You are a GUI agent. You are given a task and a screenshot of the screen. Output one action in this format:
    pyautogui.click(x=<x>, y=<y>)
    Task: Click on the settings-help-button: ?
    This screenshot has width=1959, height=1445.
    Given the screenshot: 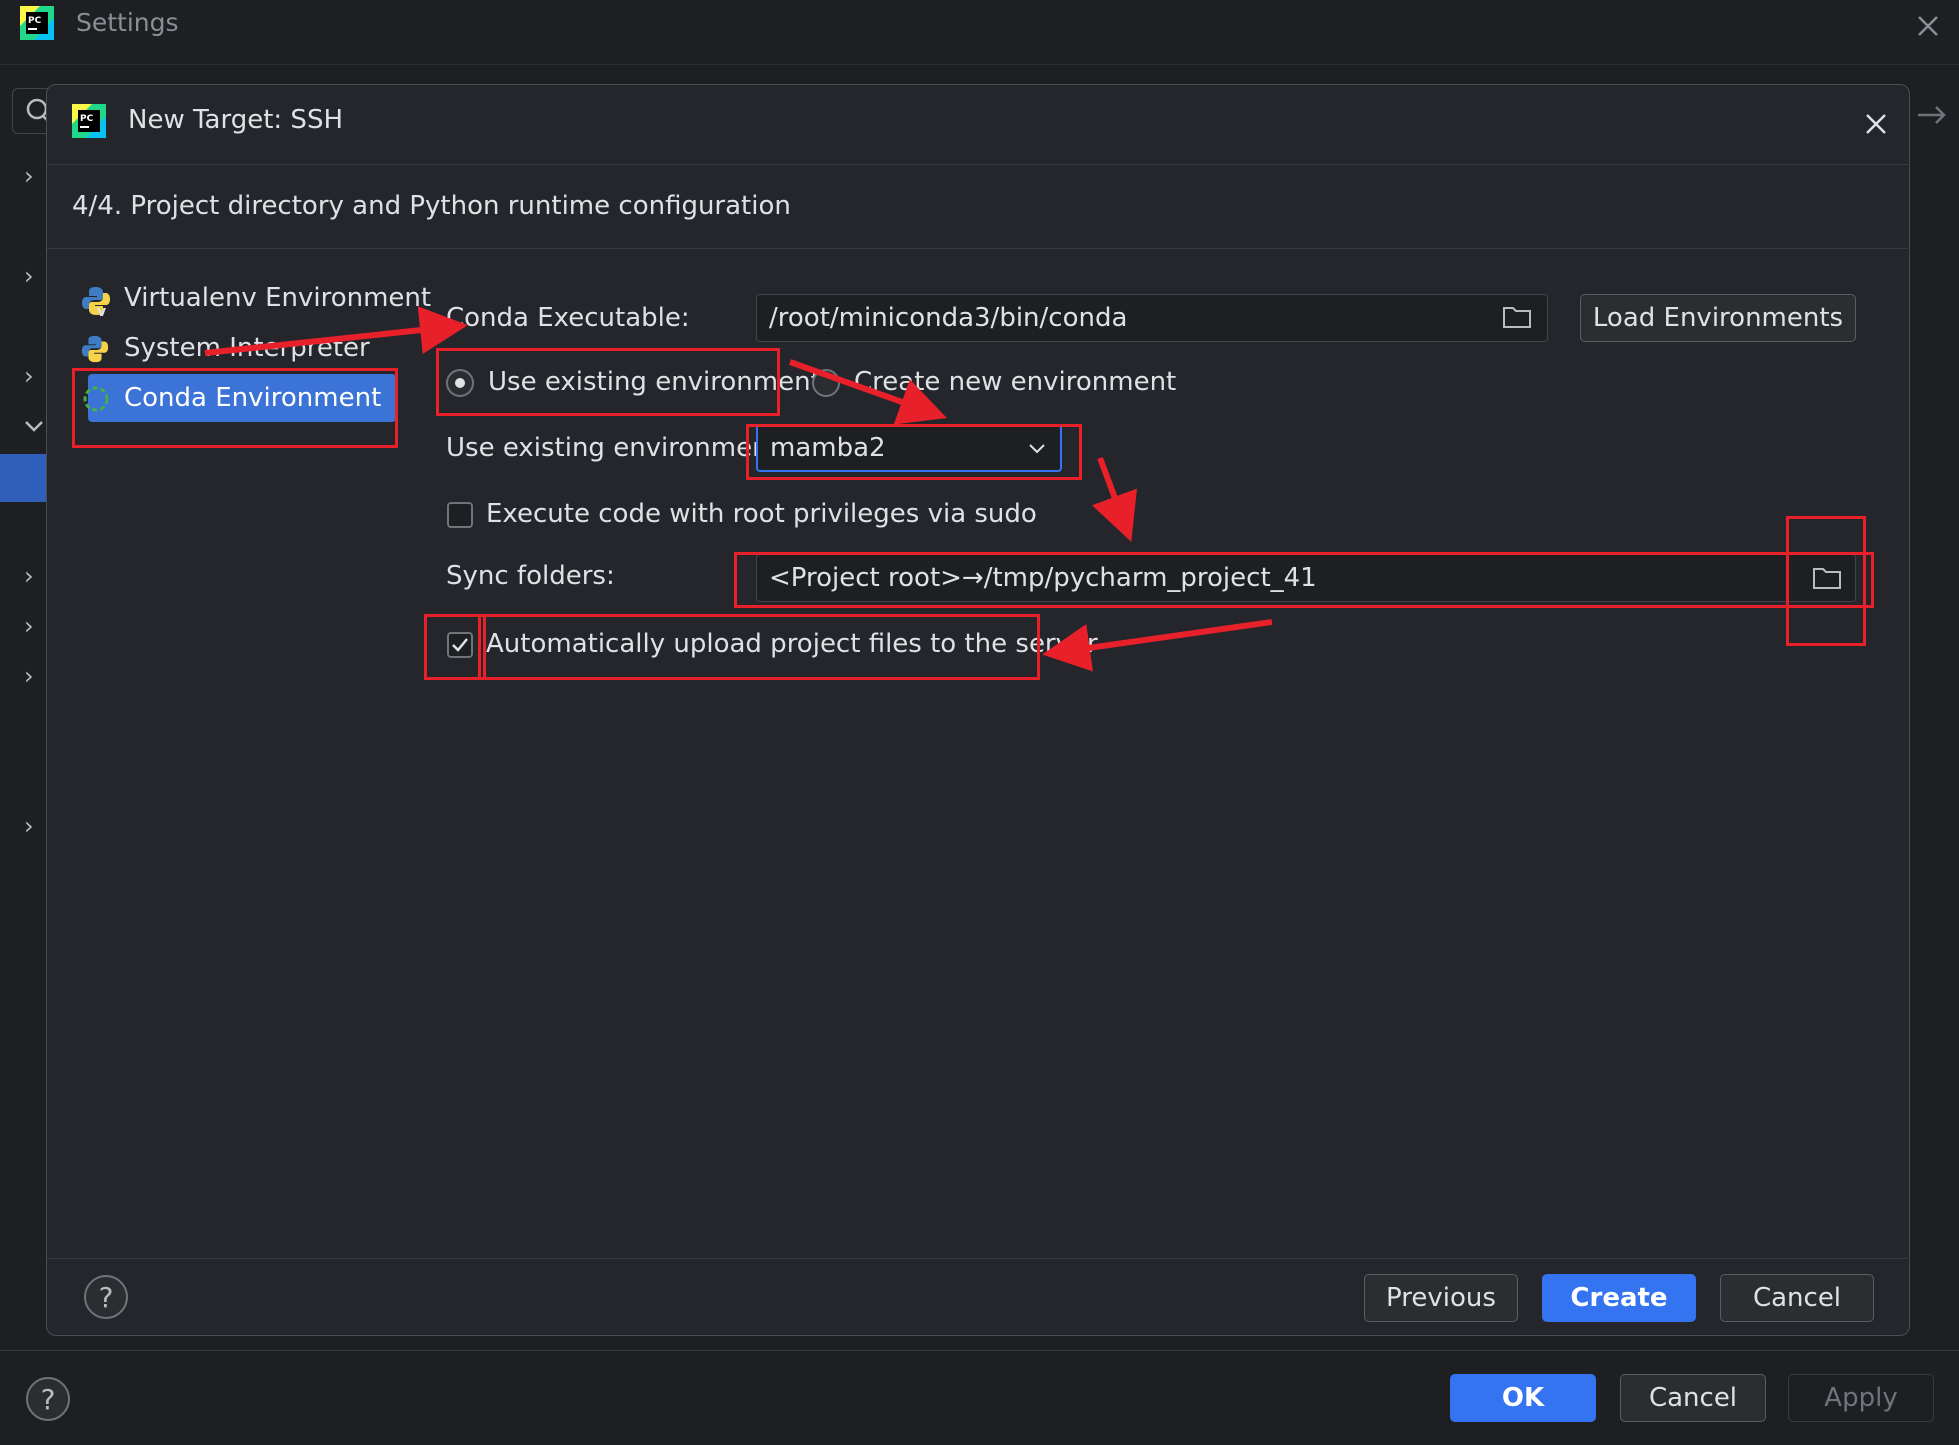 What is the action you would take?
    pyautogui.click(x=48, y=1399)
    